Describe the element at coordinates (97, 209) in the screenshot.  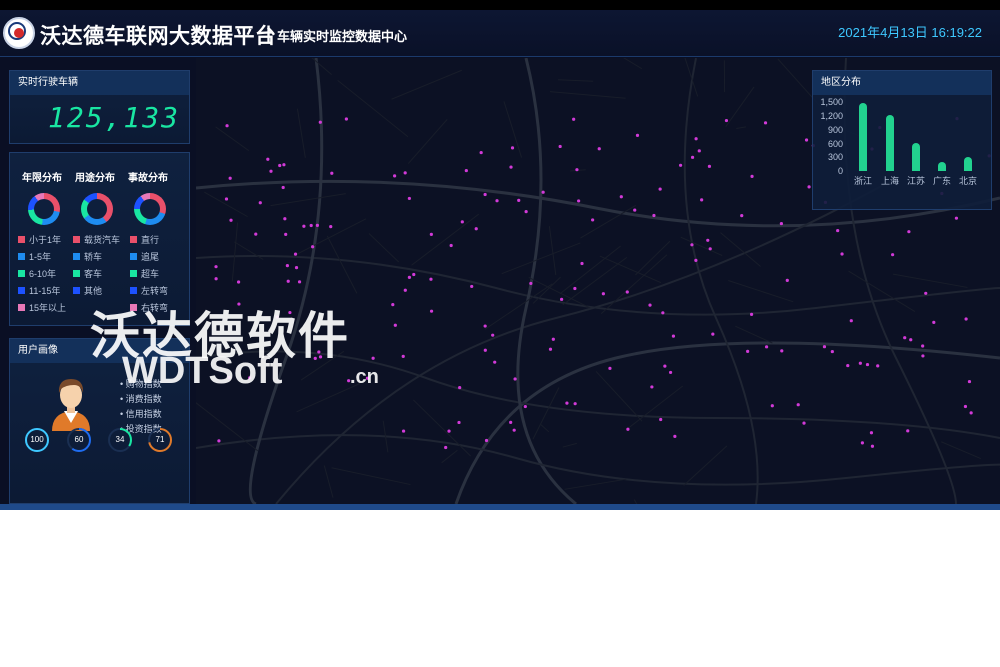
I see `use-donut-chart` at that location.